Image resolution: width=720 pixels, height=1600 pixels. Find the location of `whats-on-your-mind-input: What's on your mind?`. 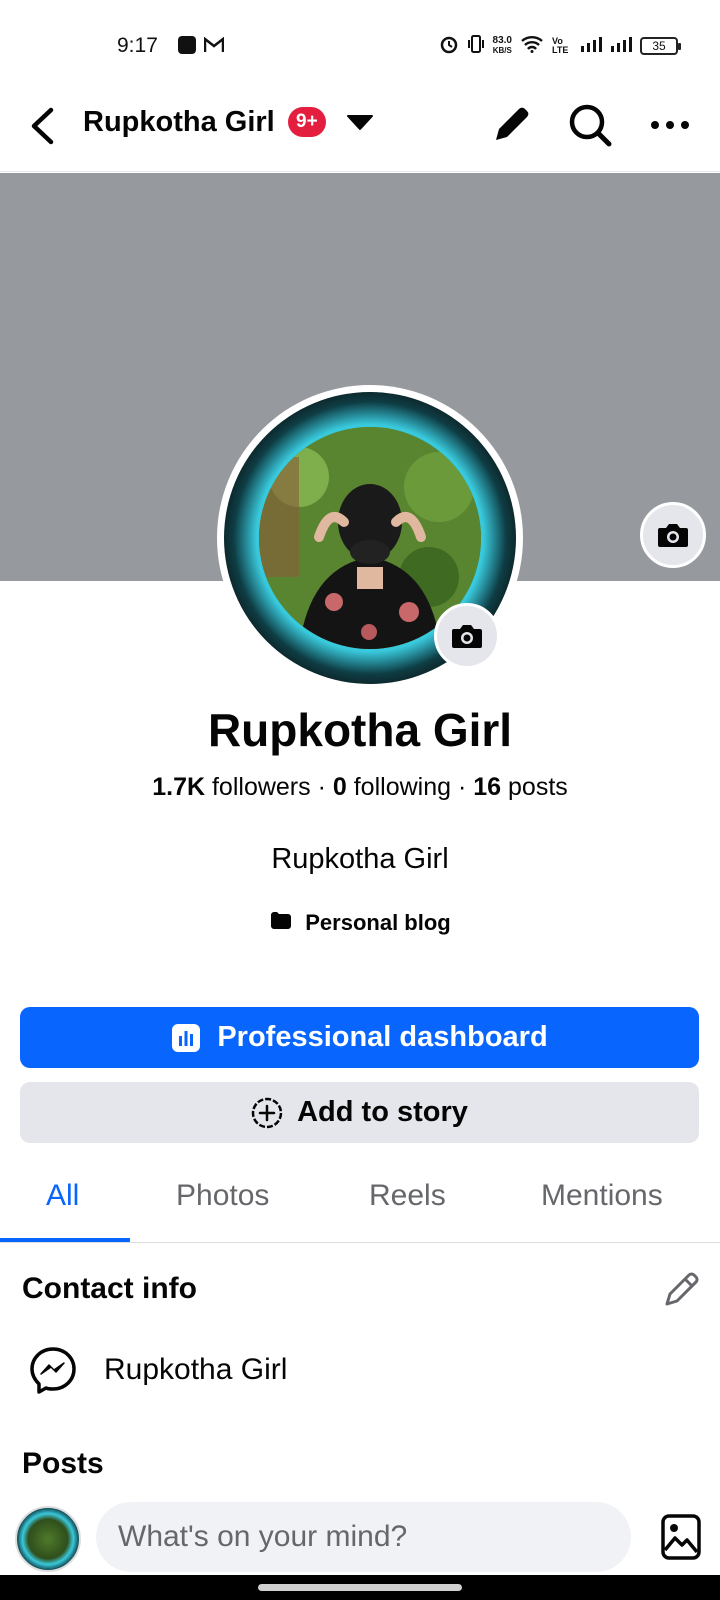

whats-on-your-mind-input: What's on your mind? is located at coordinates (363, 1537).